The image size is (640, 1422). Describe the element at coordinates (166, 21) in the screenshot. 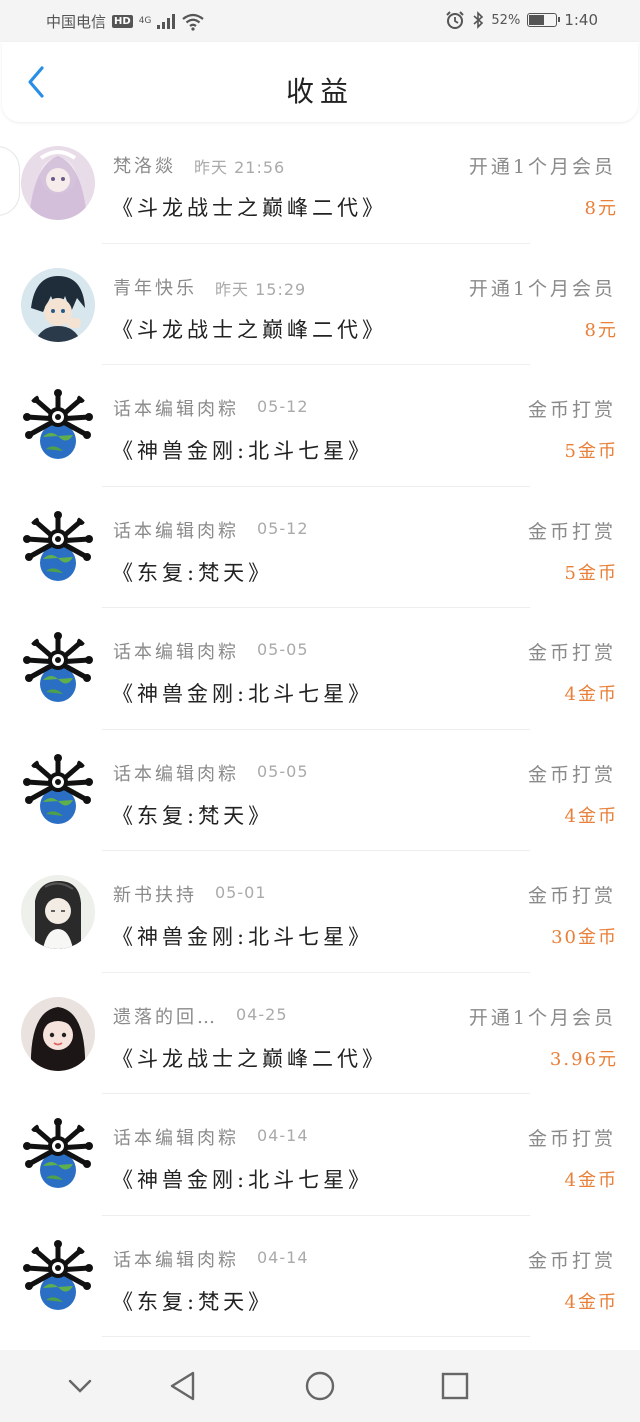

I see `signal-icon` at that location.